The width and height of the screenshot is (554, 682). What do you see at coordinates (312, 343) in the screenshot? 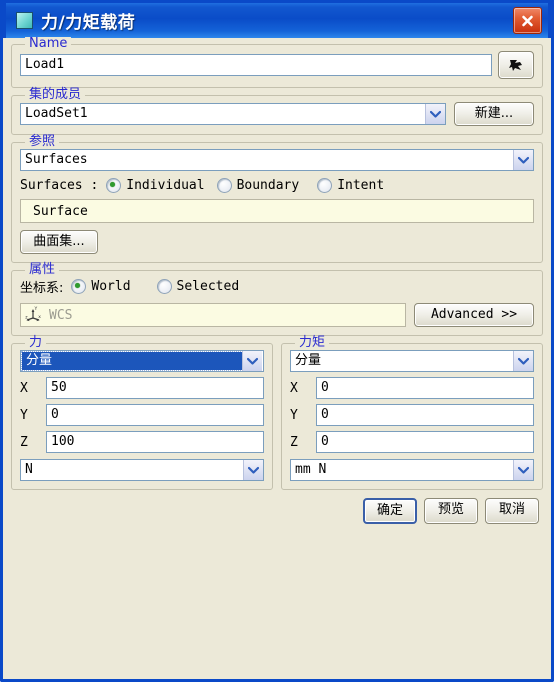
I see `moment-group-legend: 力矩` at bounding box center [312, 343].